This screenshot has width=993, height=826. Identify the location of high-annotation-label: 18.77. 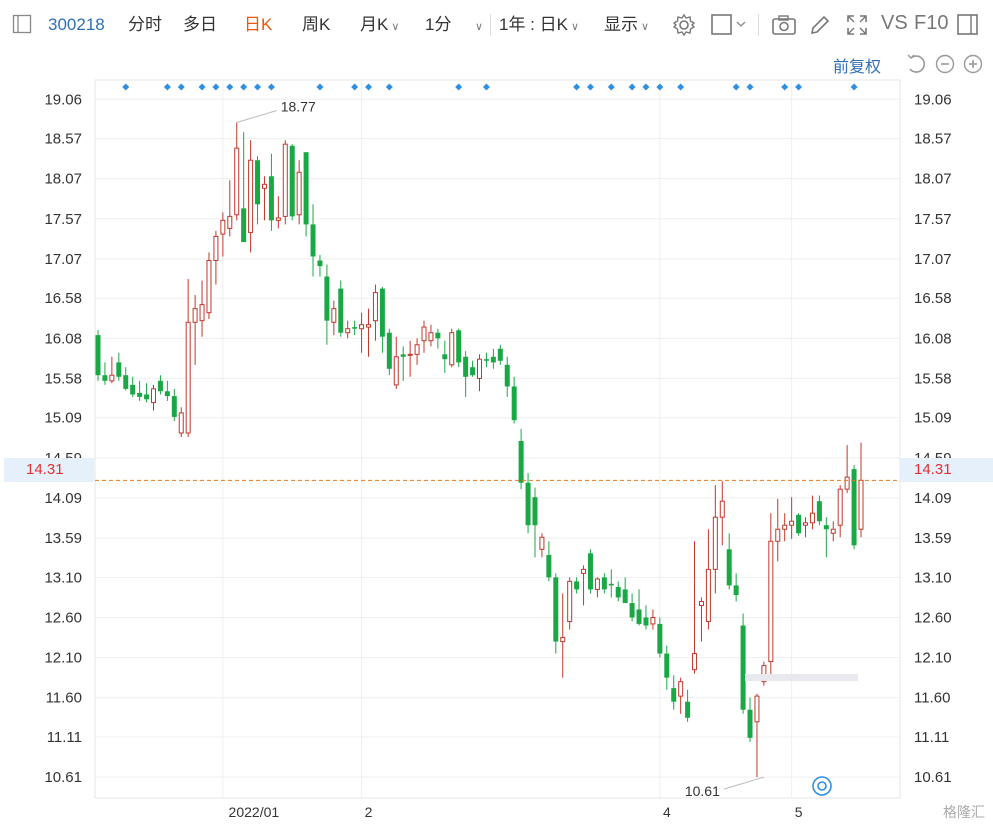
(298, 107).